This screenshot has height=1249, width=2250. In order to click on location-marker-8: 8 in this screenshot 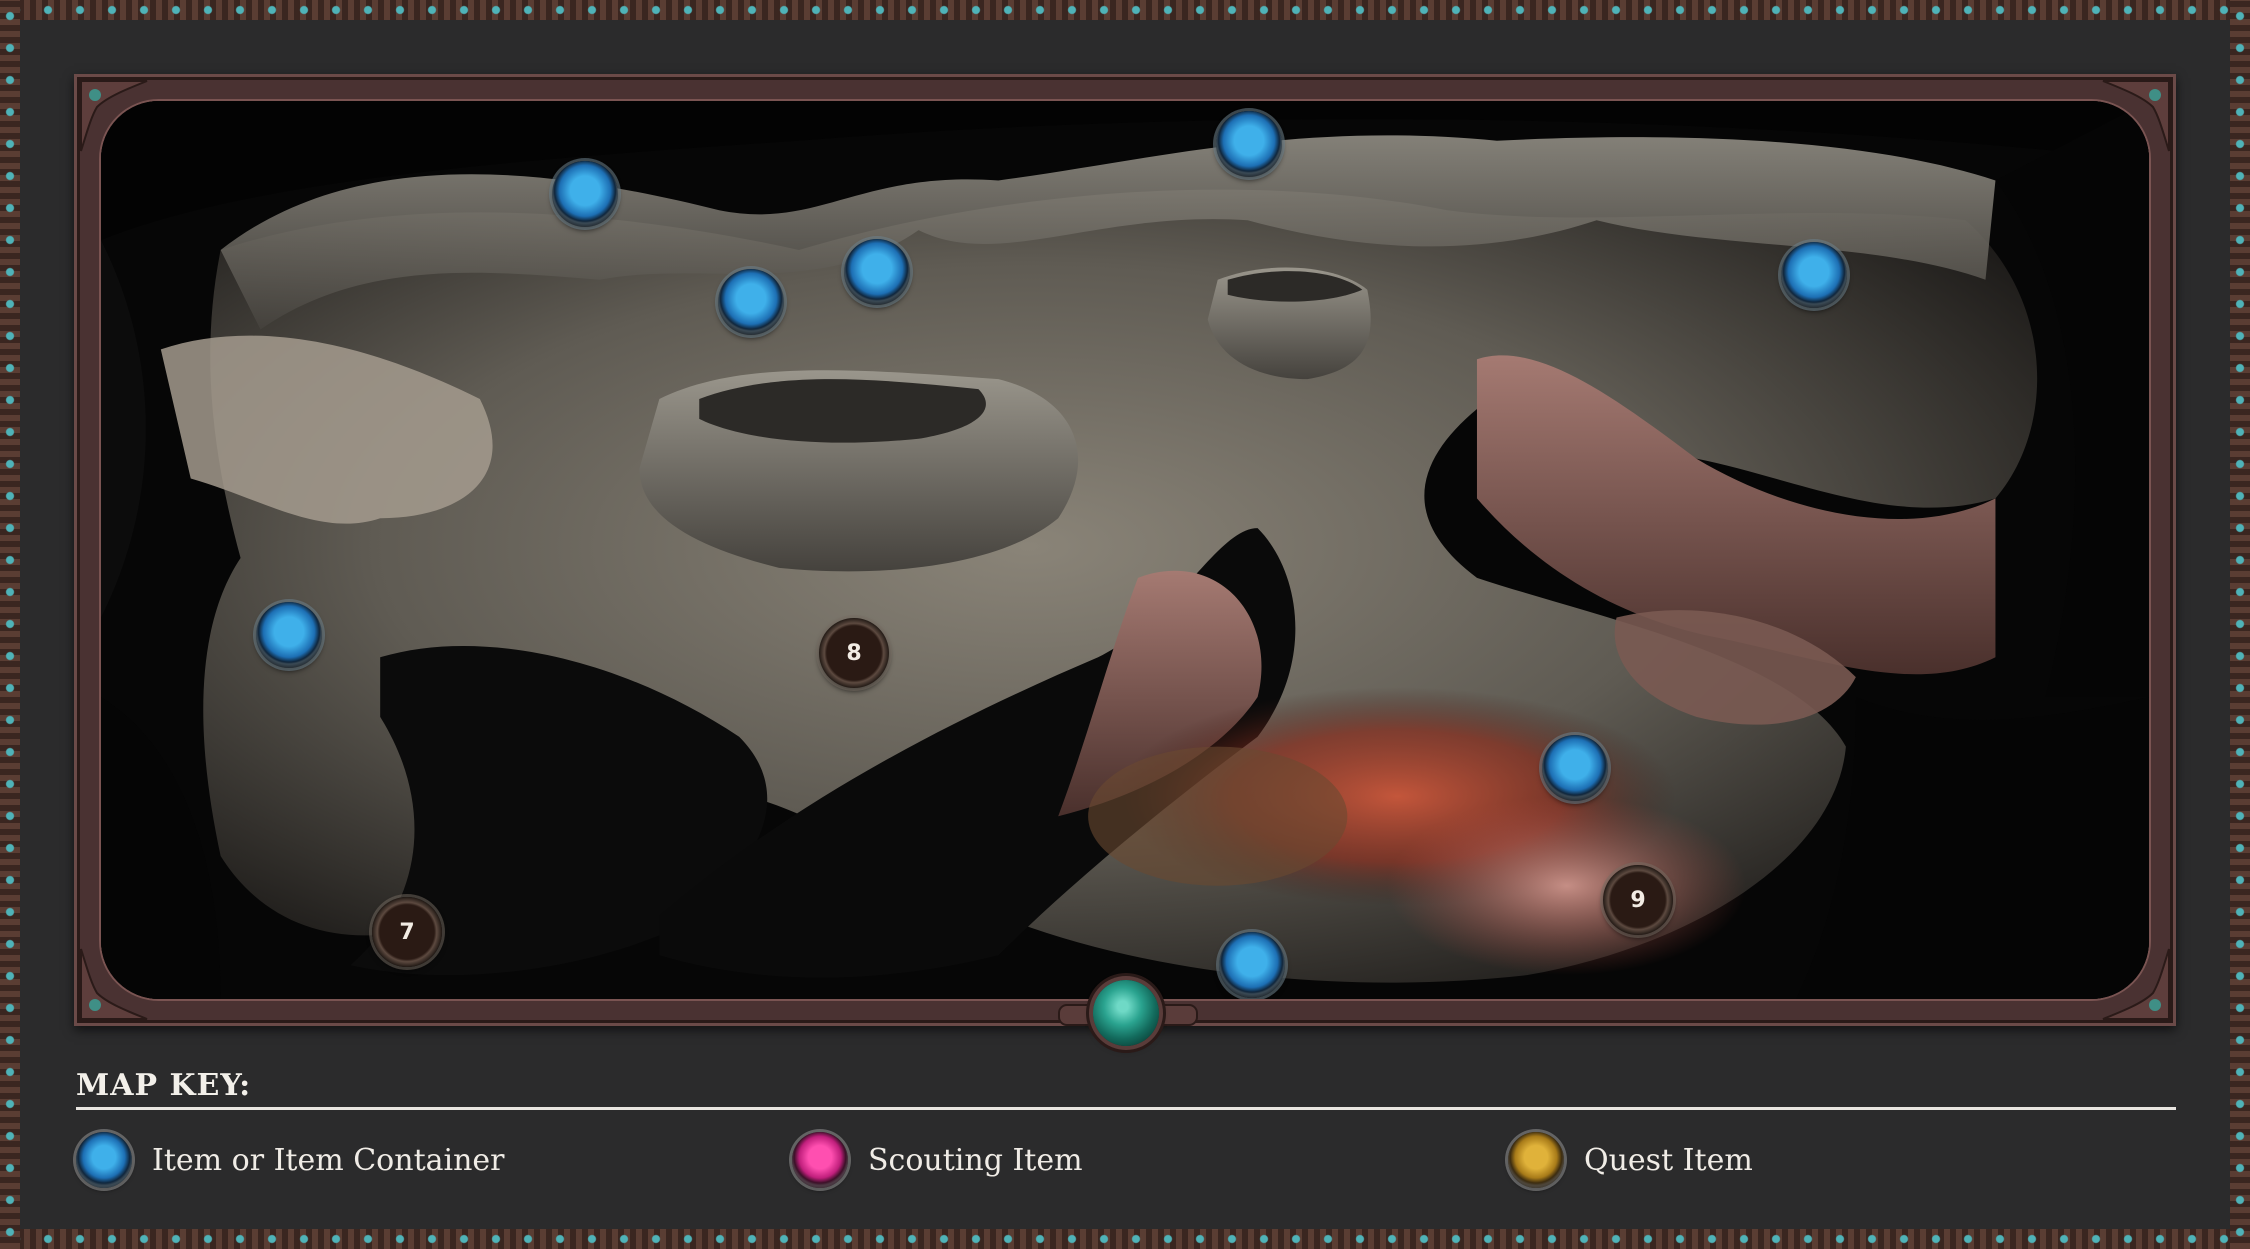, I will do `click(854, 653)`.